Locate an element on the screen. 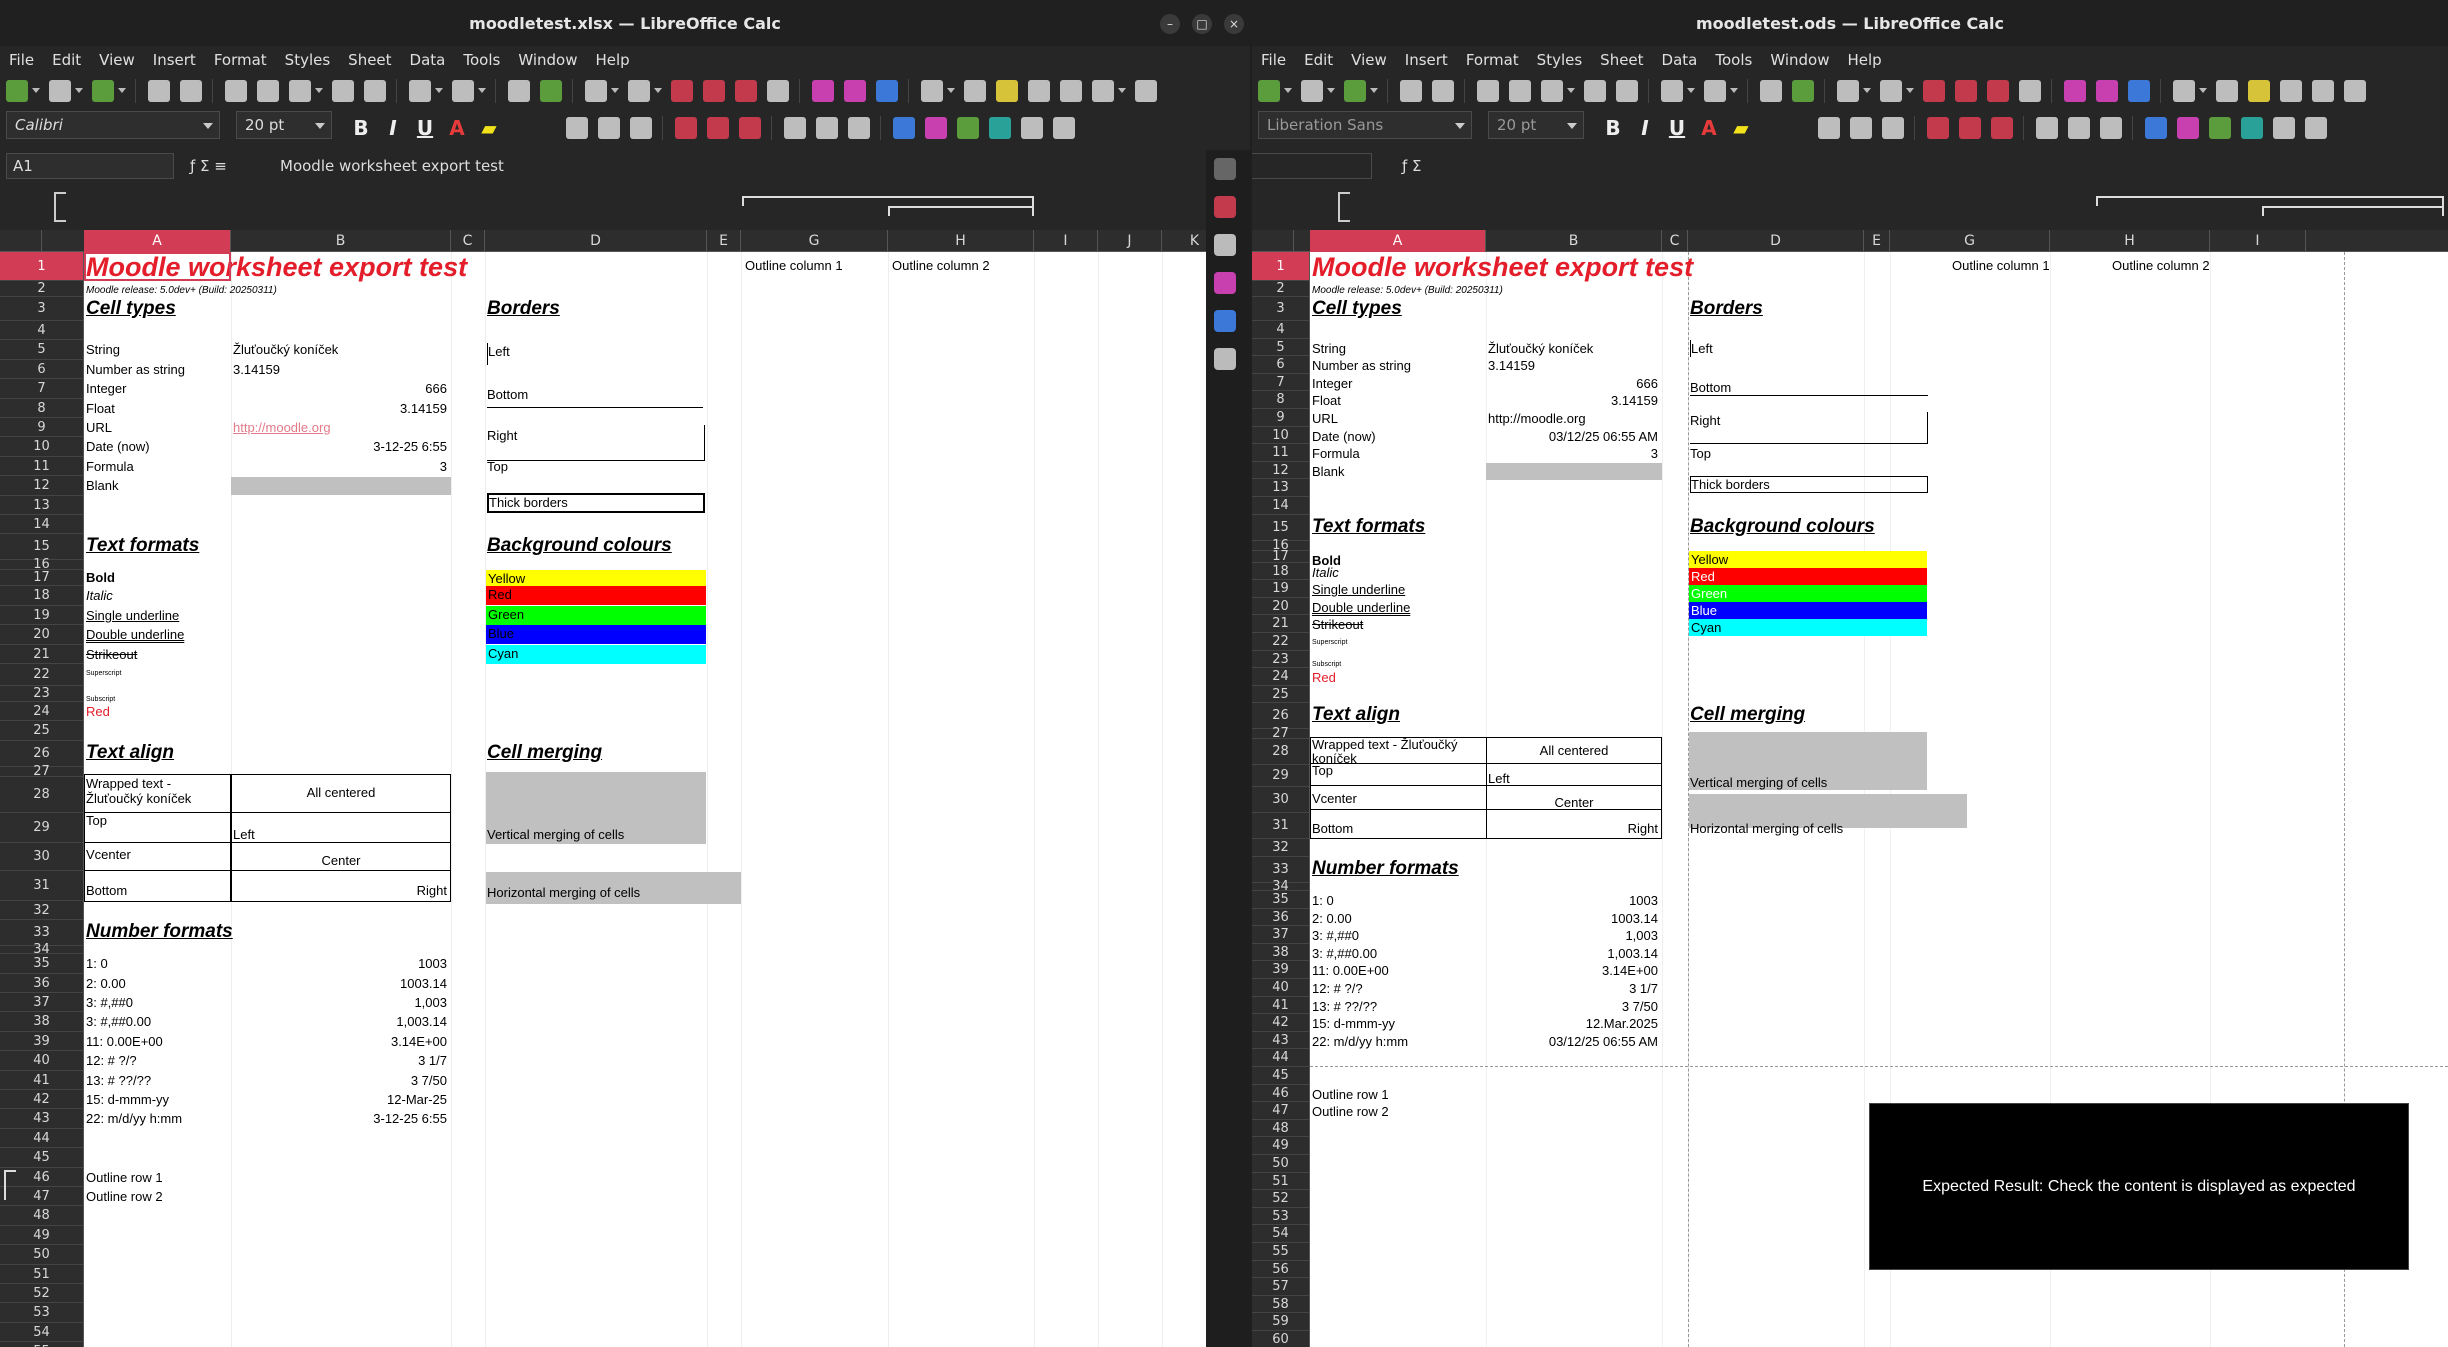 This screenshot has width=2448, height=1347. menu-file: File is located at coordinates (1273, 60).